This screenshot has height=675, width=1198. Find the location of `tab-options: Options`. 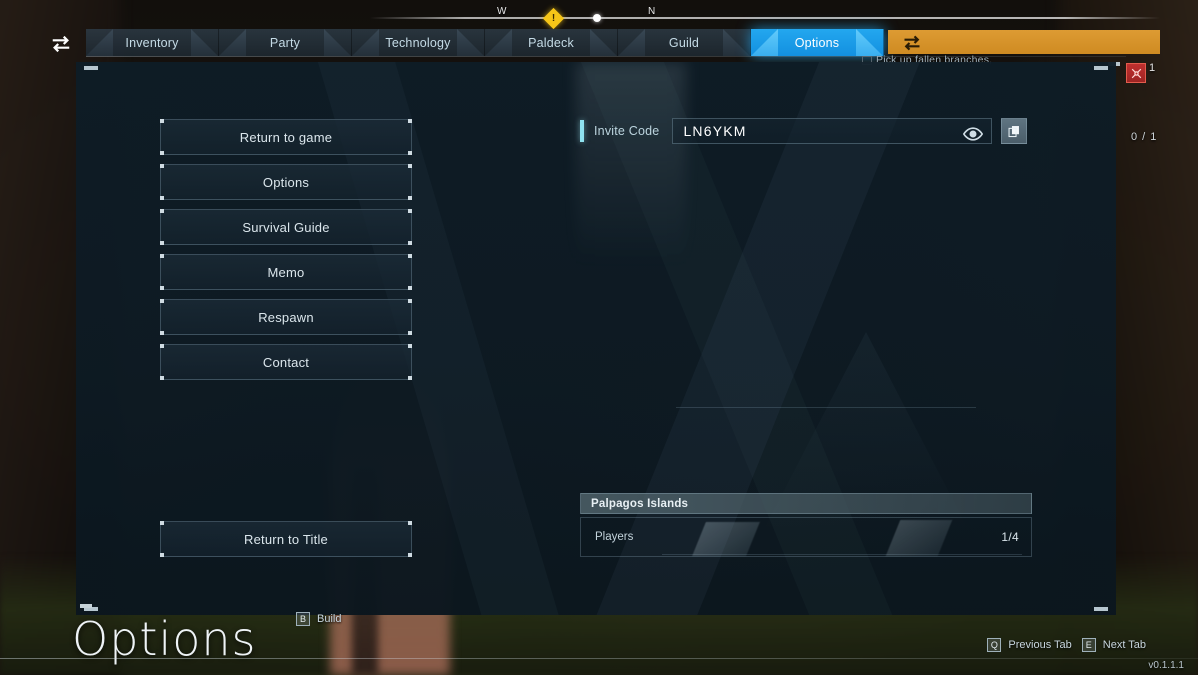

tab-options: Options is located at coordinates (817, 42).